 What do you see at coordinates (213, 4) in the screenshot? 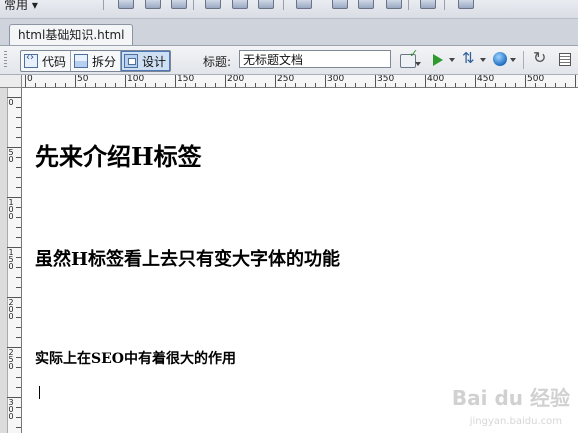
I see `table-icon` at bounding box center [213, 4].